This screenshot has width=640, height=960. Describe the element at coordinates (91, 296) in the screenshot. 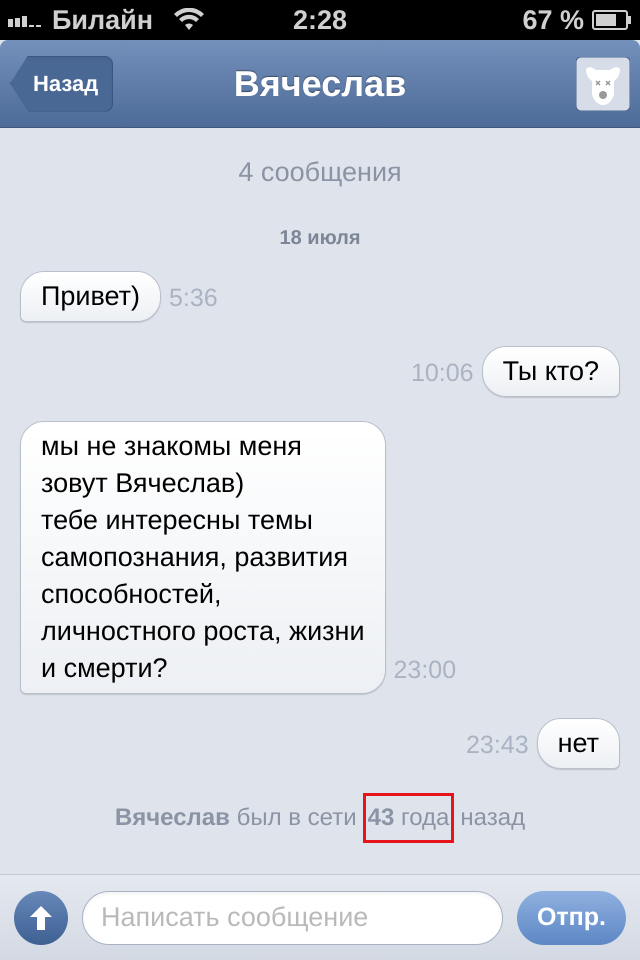

I see `message-bubble: Привет)` at that location.